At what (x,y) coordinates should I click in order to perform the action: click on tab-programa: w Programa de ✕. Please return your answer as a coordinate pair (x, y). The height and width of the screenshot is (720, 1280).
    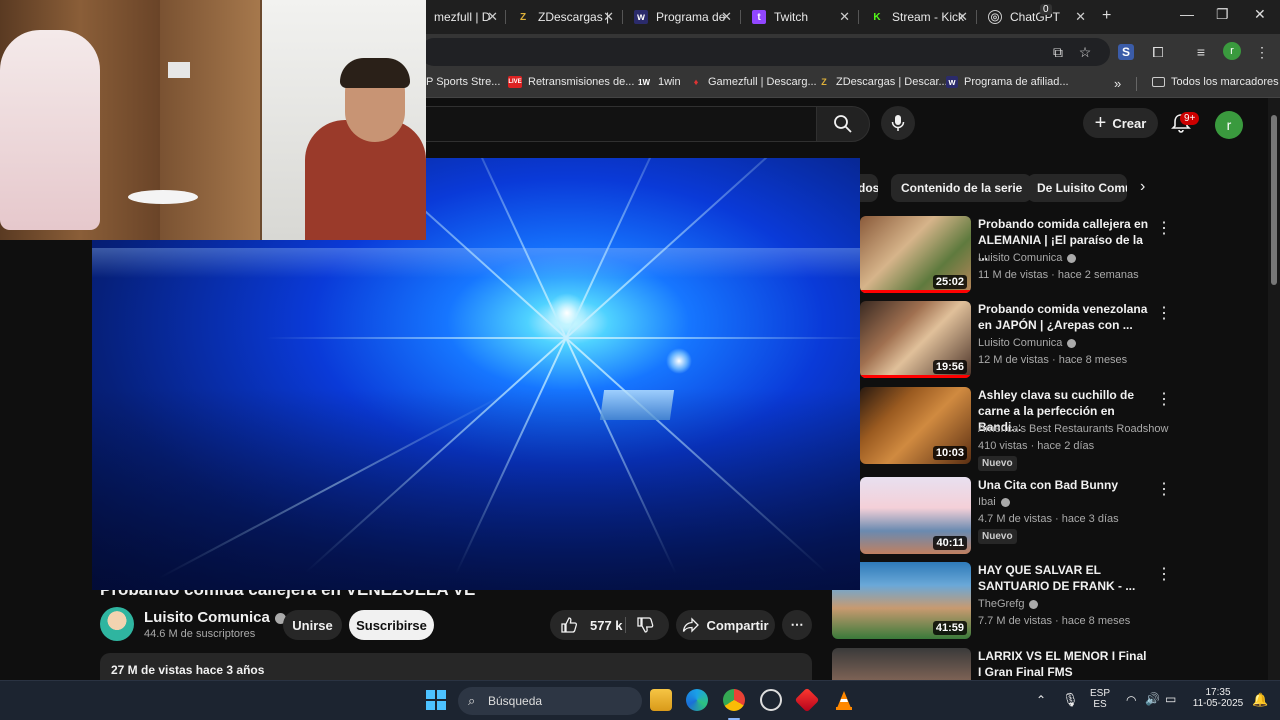
    Looking at the image, I should click on (682, 17).